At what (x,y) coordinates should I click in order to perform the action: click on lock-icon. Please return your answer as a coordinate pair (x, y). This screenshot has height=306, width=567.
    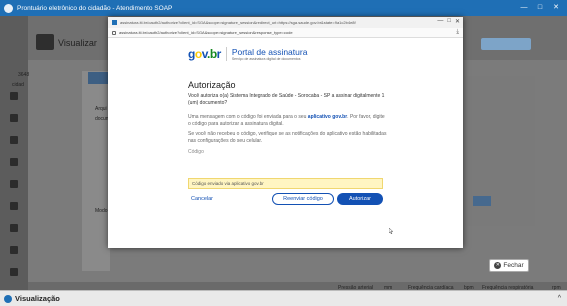
    Looking at the image, I should click on (114, 32).